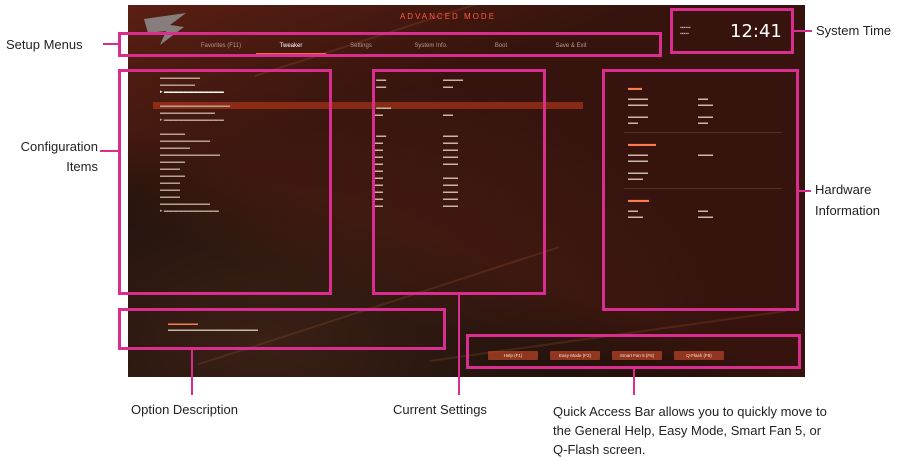 Image resolution: width=911 pixels, height=461 pixels. What do you see at coordinates (282, 329) in the screenshot?
I see `option-description-callout-box` at bounding box center [282, 329].